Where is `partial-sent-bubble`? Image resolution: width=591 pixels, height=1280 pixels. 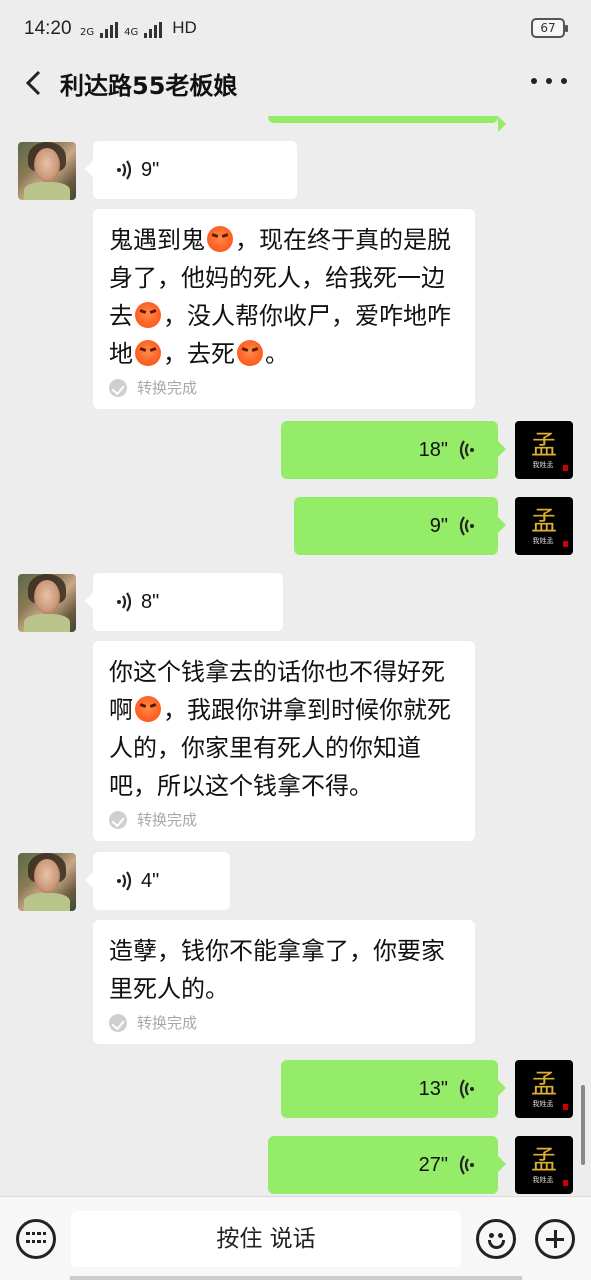 partial-sent-bubble is located at coordinates (387, 124).